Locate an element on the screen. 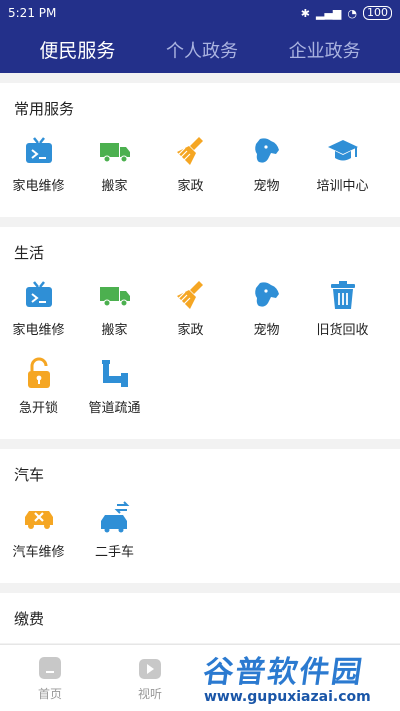 This screenshot has height=711, width=400. service-grid: 汽车维修 二手车 is located at coordinates (200, 531).